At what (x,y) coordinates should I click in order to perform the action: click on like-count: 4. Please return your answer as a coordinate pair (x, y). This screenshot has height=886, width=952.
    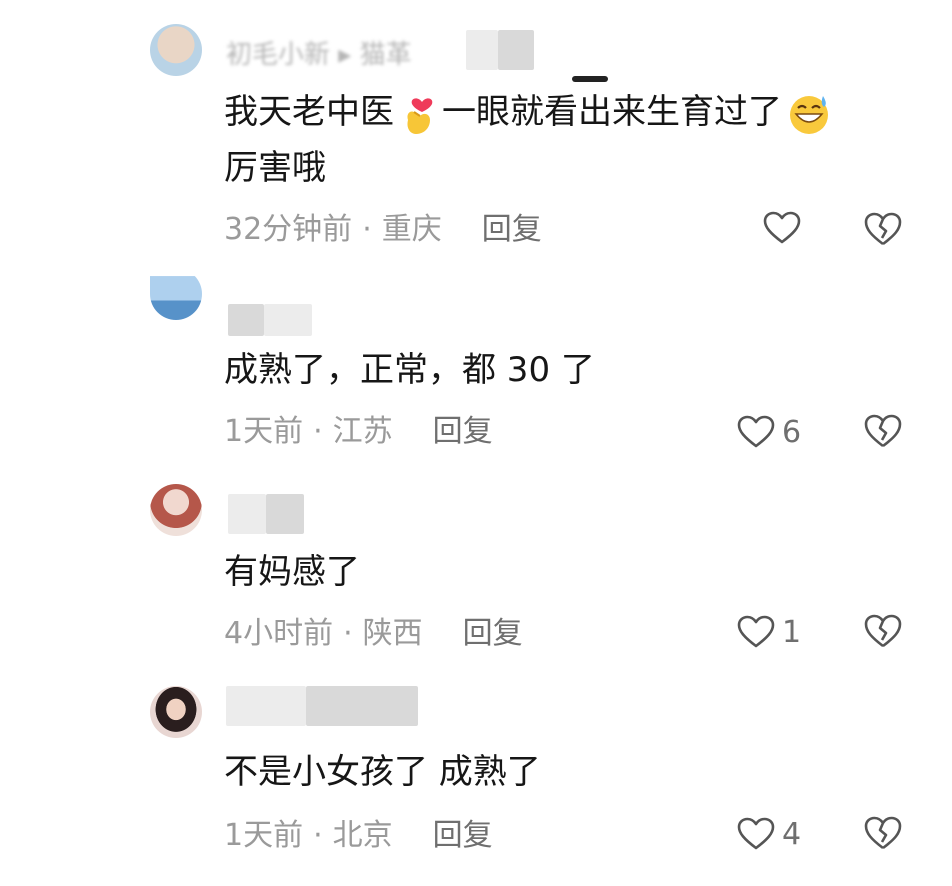
    Looking at the image, I should click on (792, 834).